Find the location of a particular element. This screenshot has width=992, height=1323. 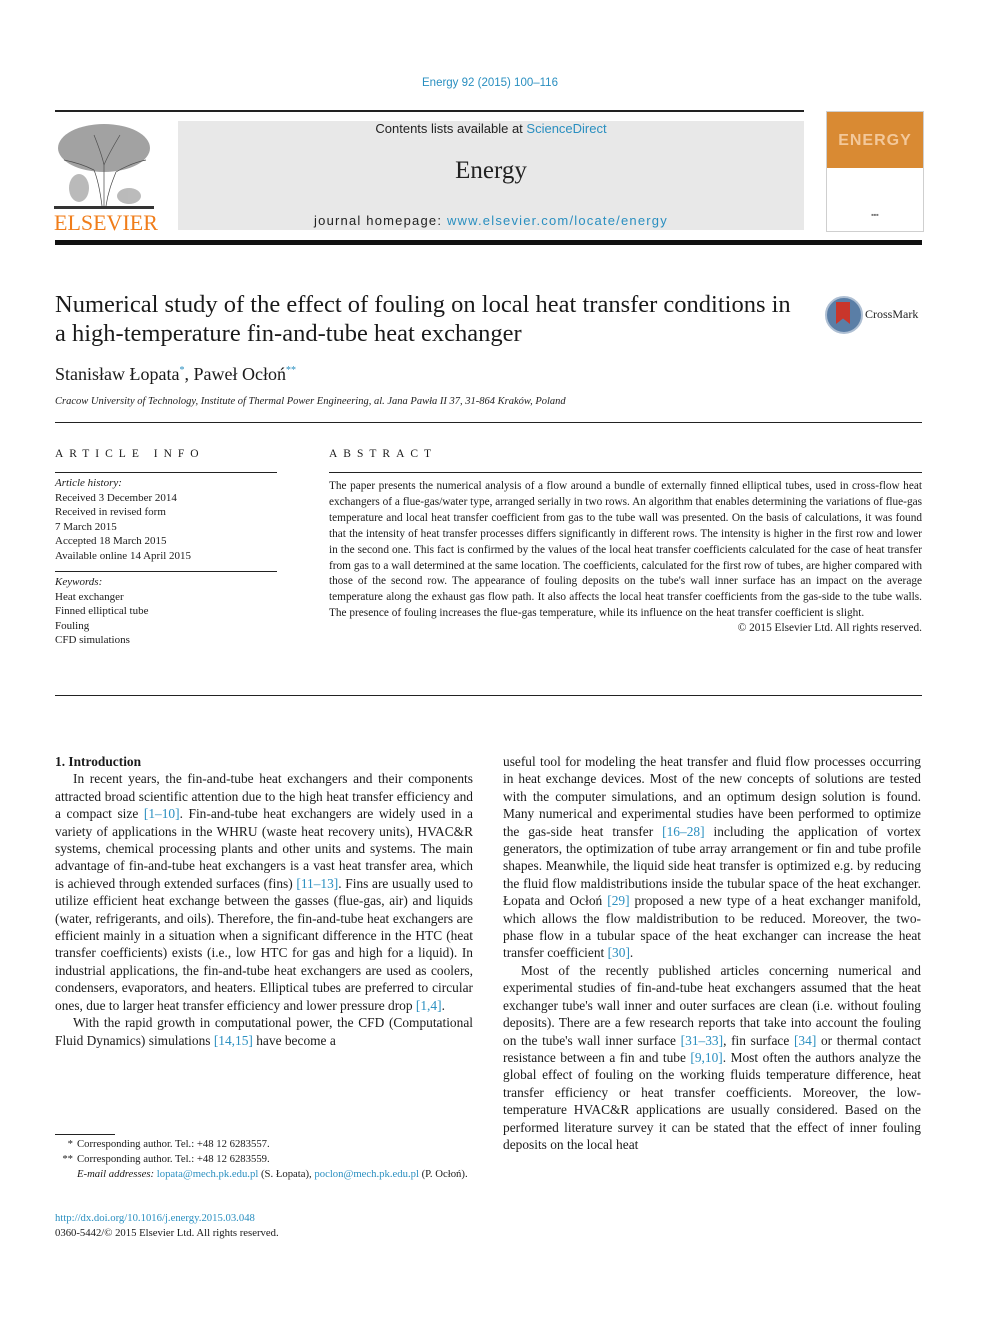

sciencedirect-link: ScienceDirect is located at coordinates (566, 128).